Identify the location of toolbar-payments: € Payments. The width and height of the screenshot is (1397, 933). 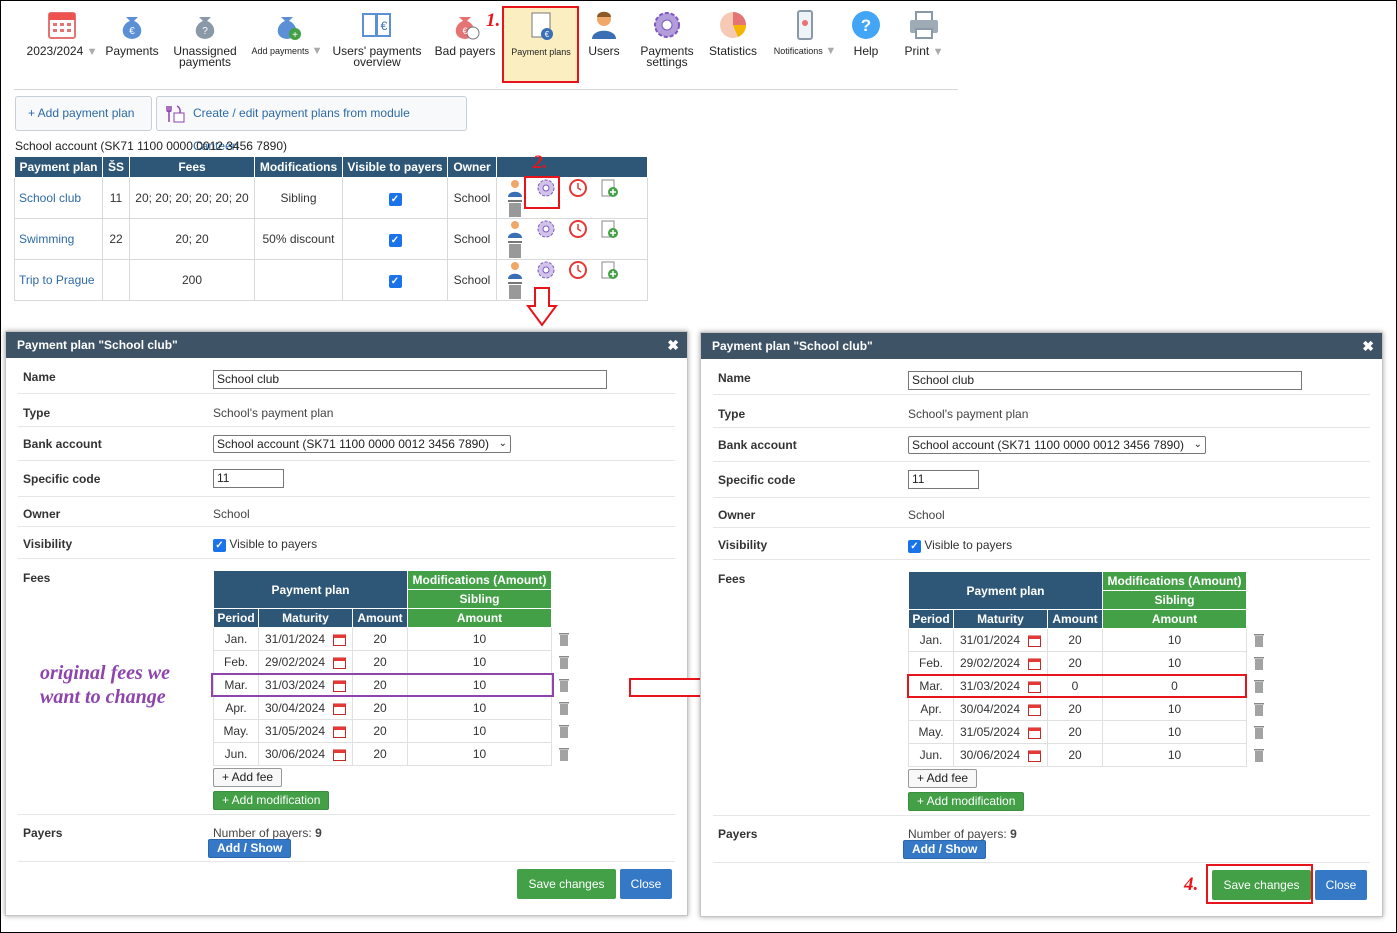
(132, 32).